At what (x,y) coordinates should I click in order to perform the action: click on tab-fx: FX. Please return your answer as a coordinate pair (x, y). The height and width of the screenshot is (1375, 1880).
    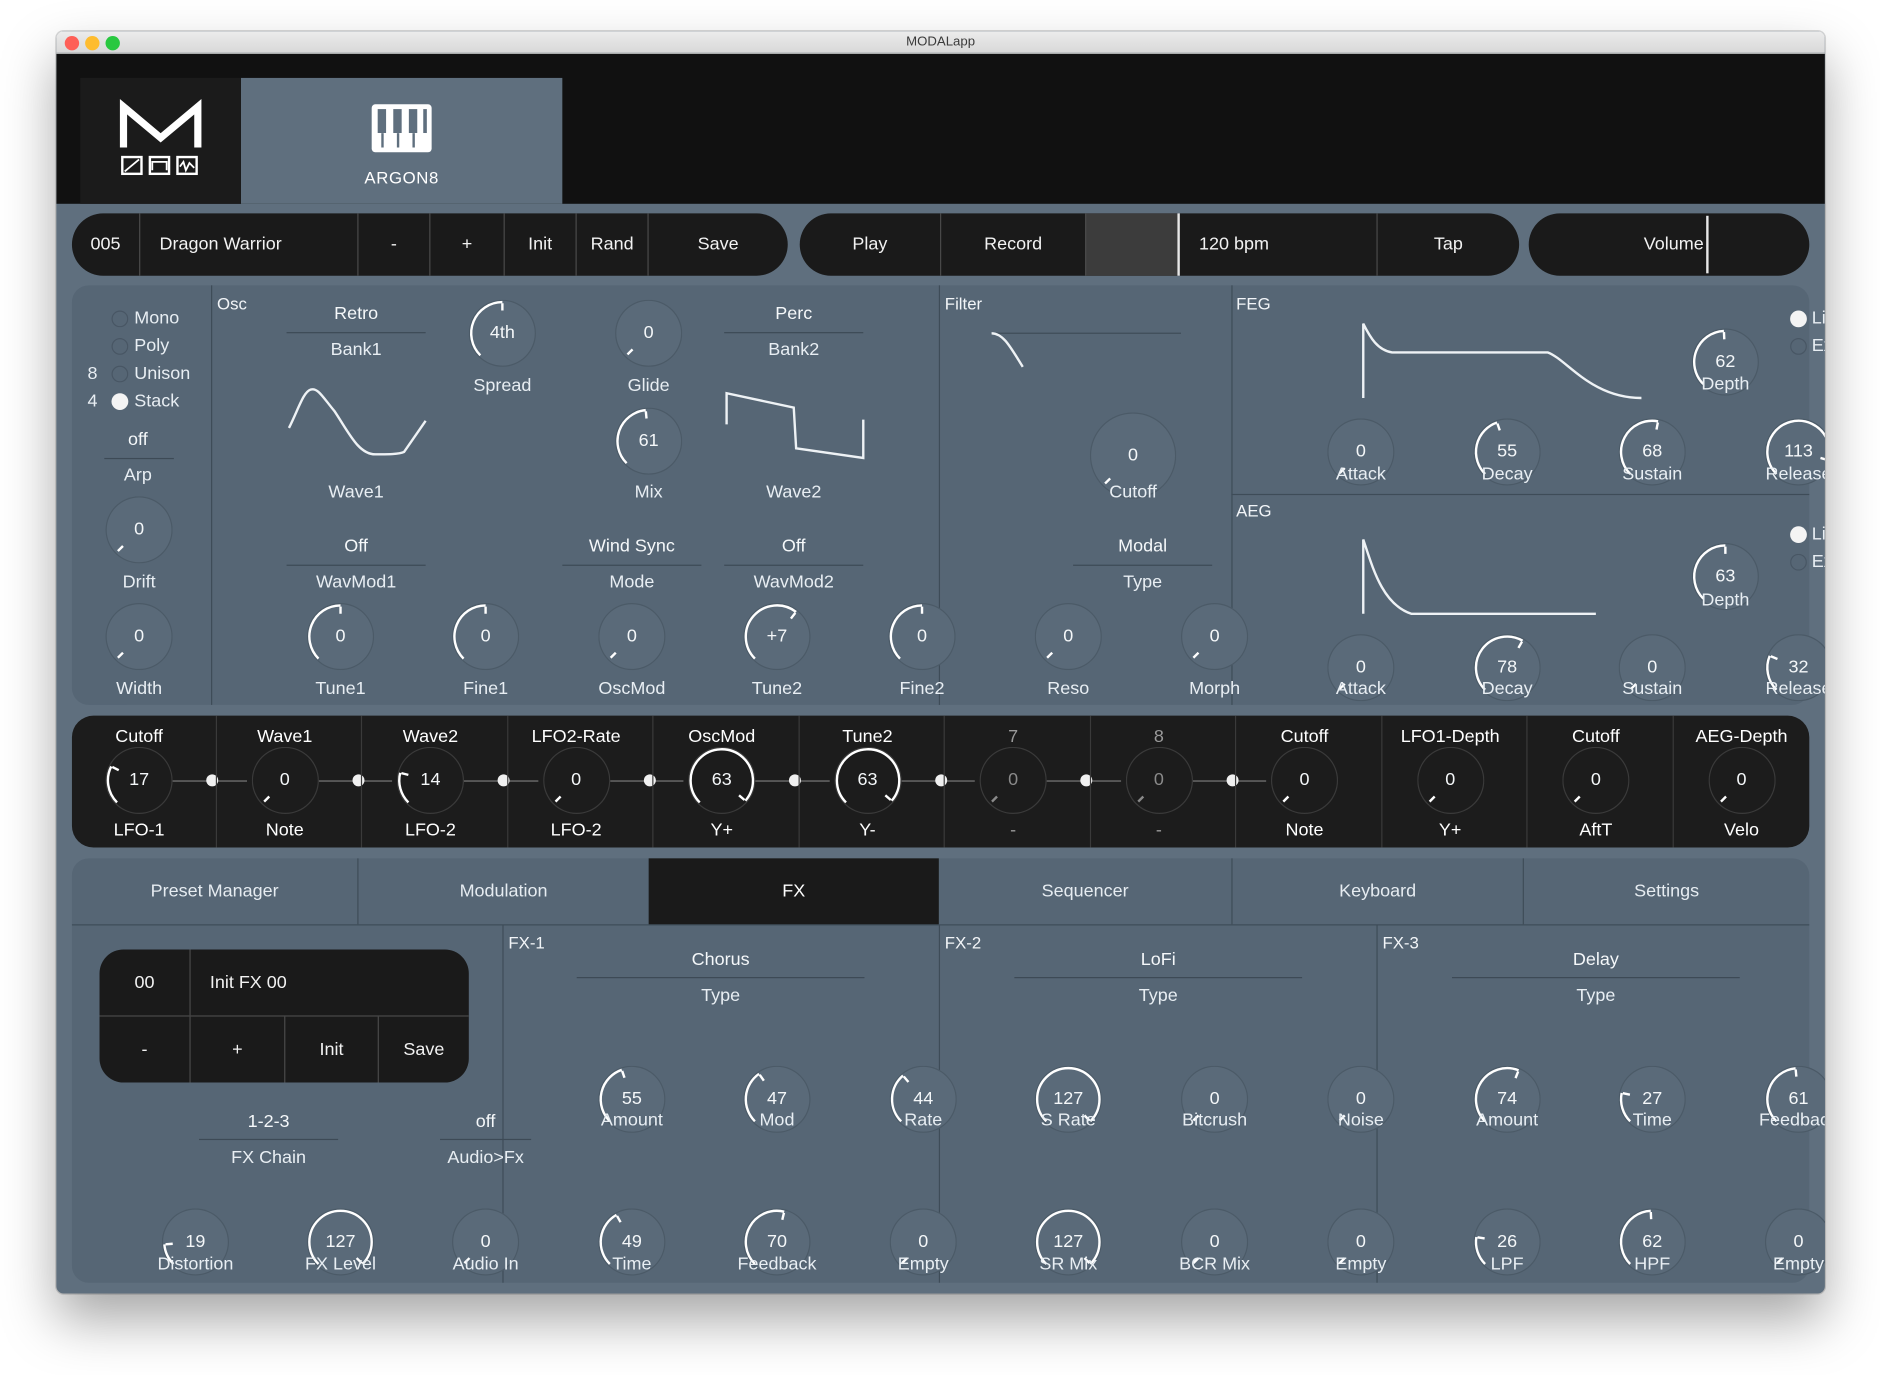
    Looking at the image, I should click on (793, 891).